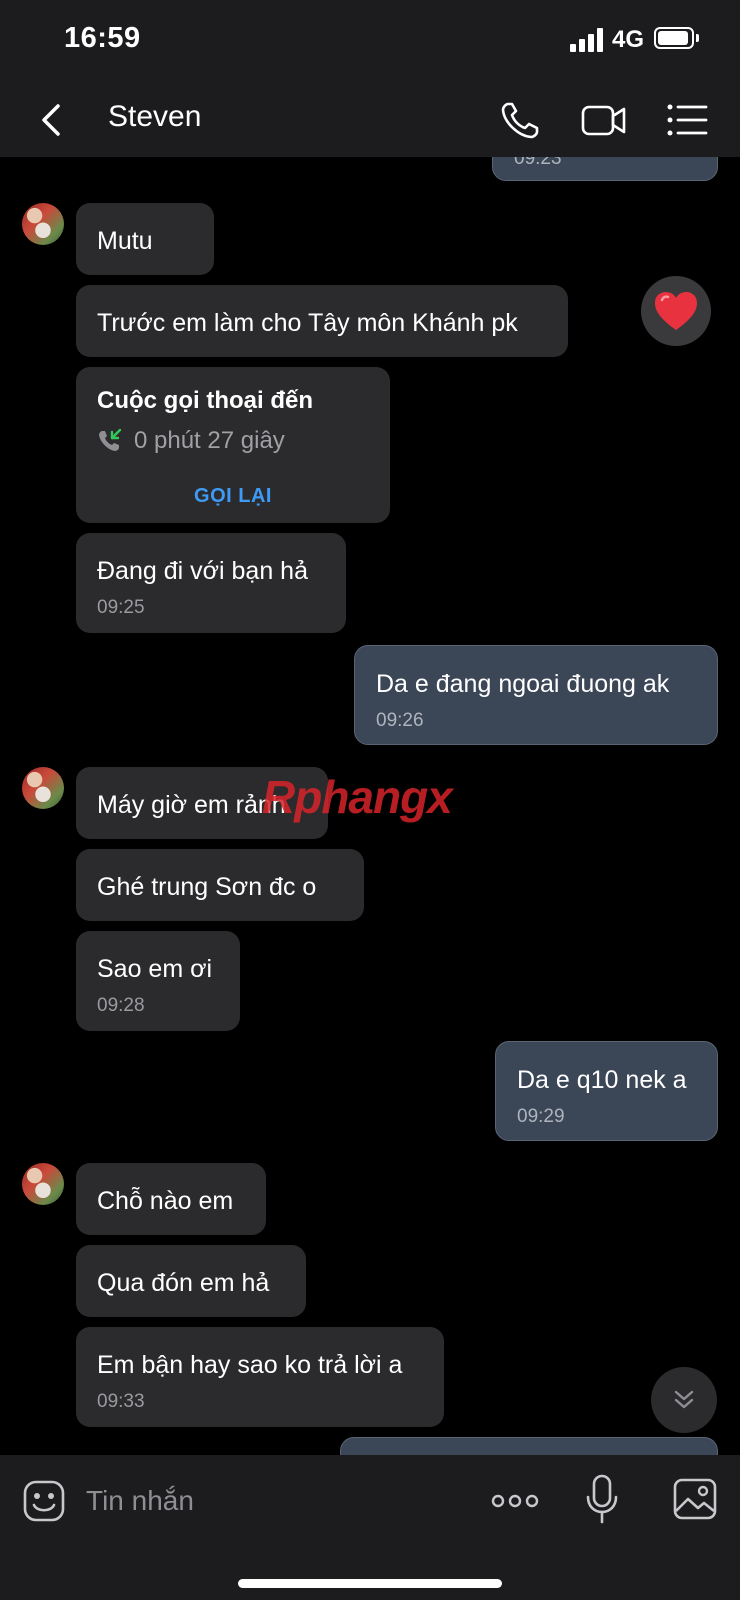 This screenshot has width=740, height=1600. Describe the element at coordinates (44, 1501) in the screenshot. I see `emoji-sticker-icon` at that location.